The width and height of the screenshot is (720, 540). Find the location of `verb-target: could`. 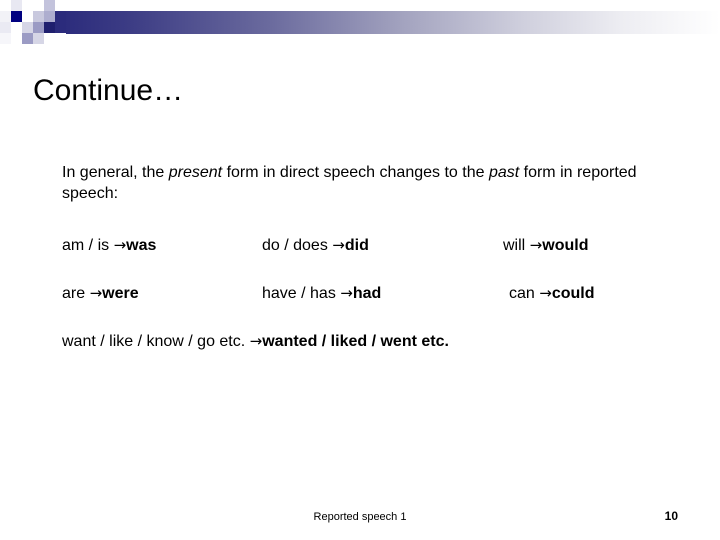

verb-target: could is located at coordinates (573, 293).